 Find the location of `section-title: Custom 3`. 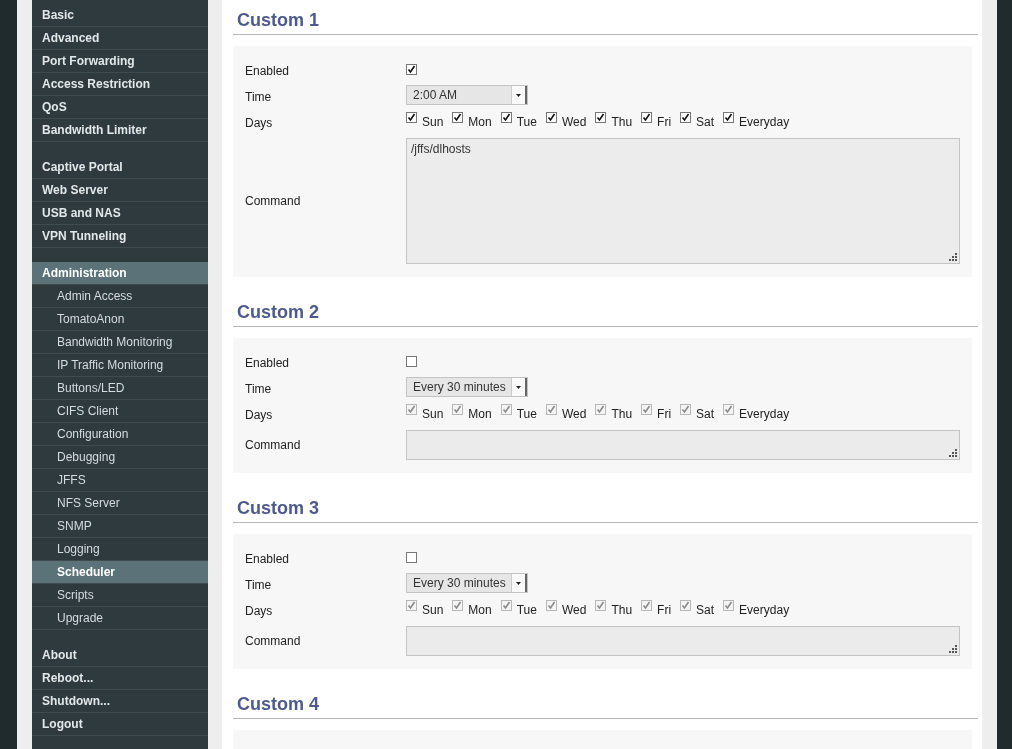

section-title: Custom 3 is located at coordinates (605, 508).